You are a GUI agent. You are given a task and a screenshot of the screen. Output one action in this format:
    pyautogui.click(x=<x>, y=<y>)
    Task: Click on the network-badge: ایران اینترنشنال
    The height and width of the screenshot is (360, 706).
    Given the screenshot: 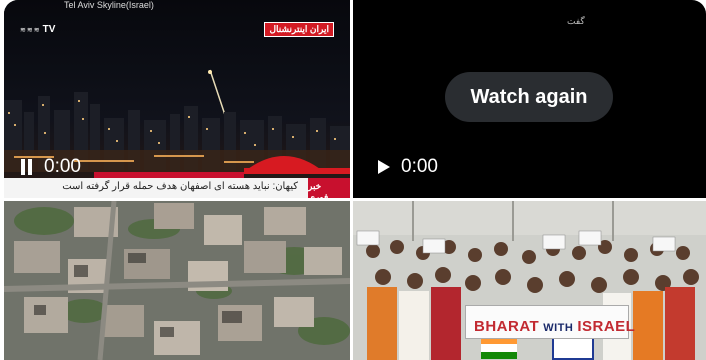 What is the action you would take?
    pyautogui.click(x=299, y=29)
    